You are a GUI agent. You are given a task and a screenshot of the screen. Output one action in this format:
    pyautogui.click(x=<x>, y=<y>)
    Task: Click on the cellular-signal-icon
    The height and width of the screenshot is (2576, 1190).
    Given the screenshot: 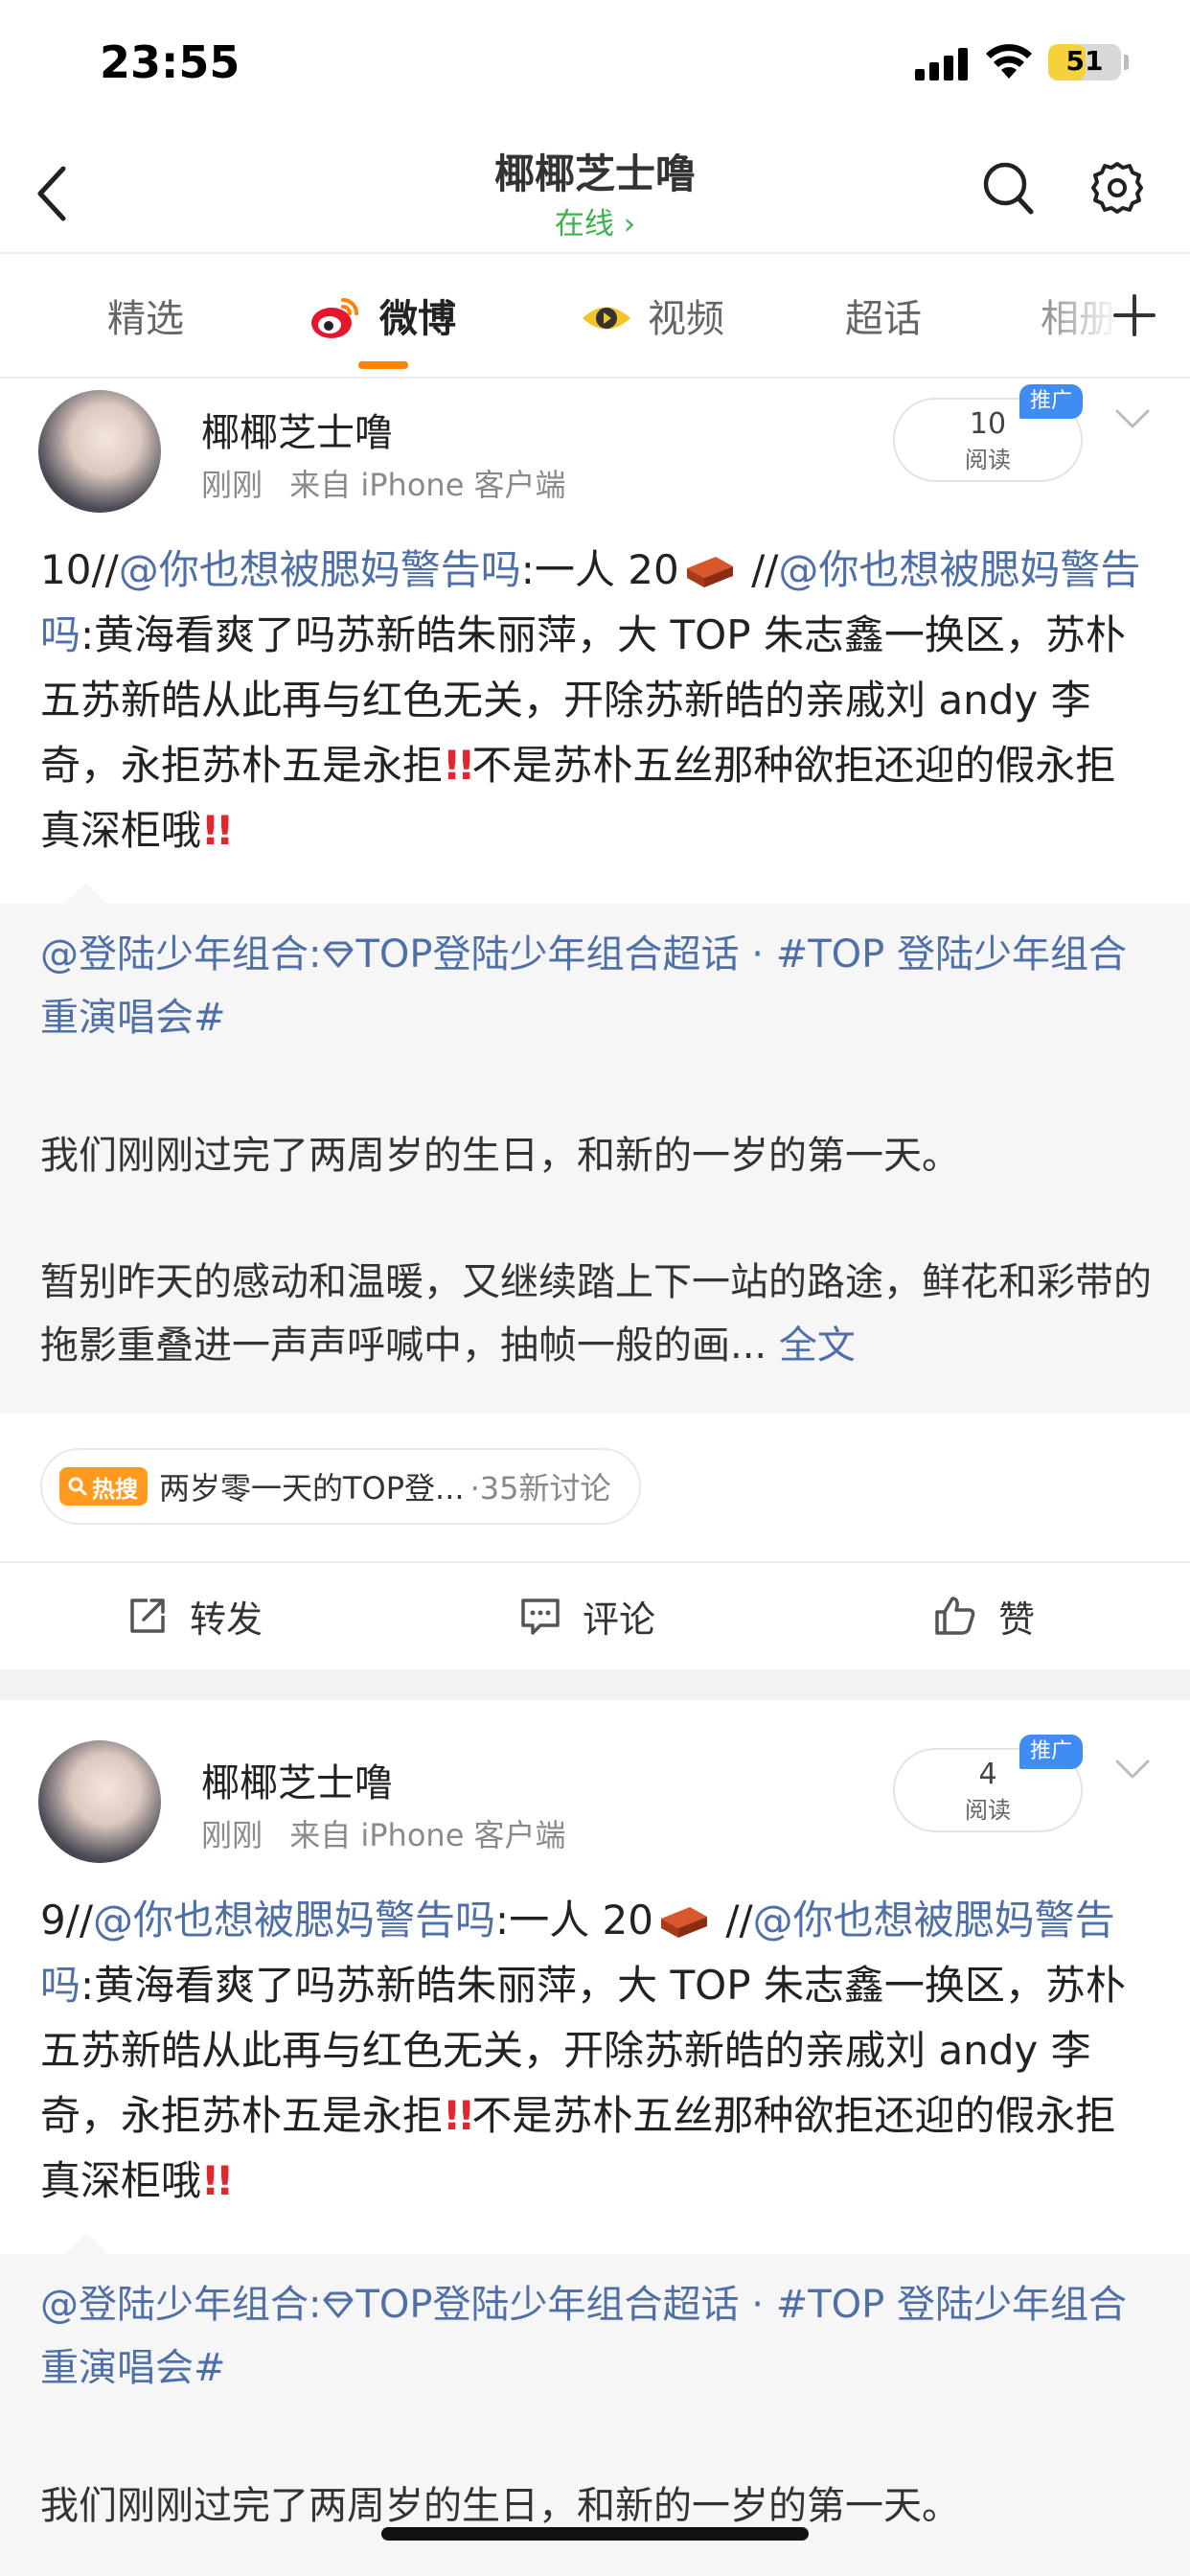 What is the action you would take?
    pyautogui.click(x=944, y=64)
    